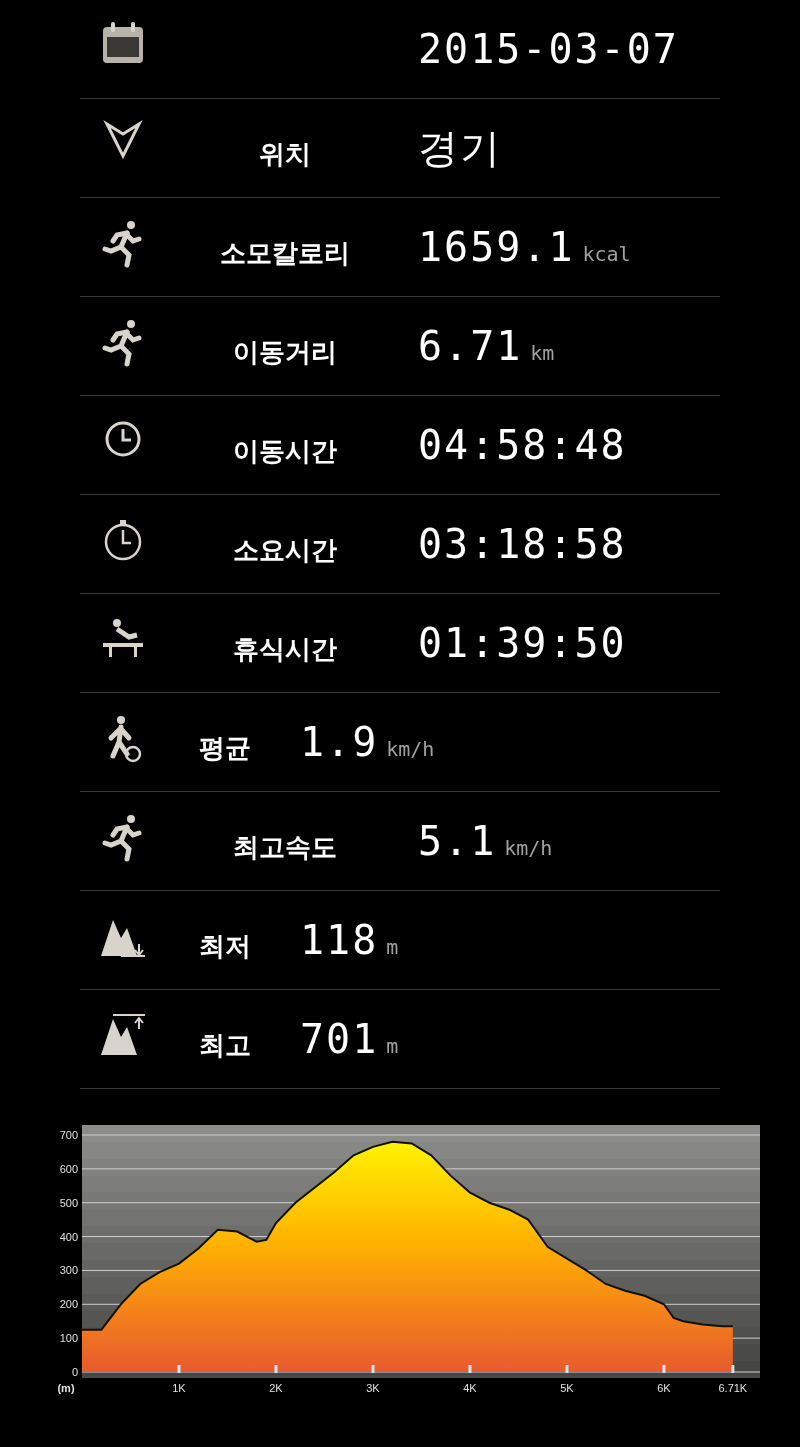 This screenshot has width=800, height=1447. What do you see at coordinates (68, 1304) in the screenshot?
I see `y-tick-label: 200` at bounding box center [68, 1304].